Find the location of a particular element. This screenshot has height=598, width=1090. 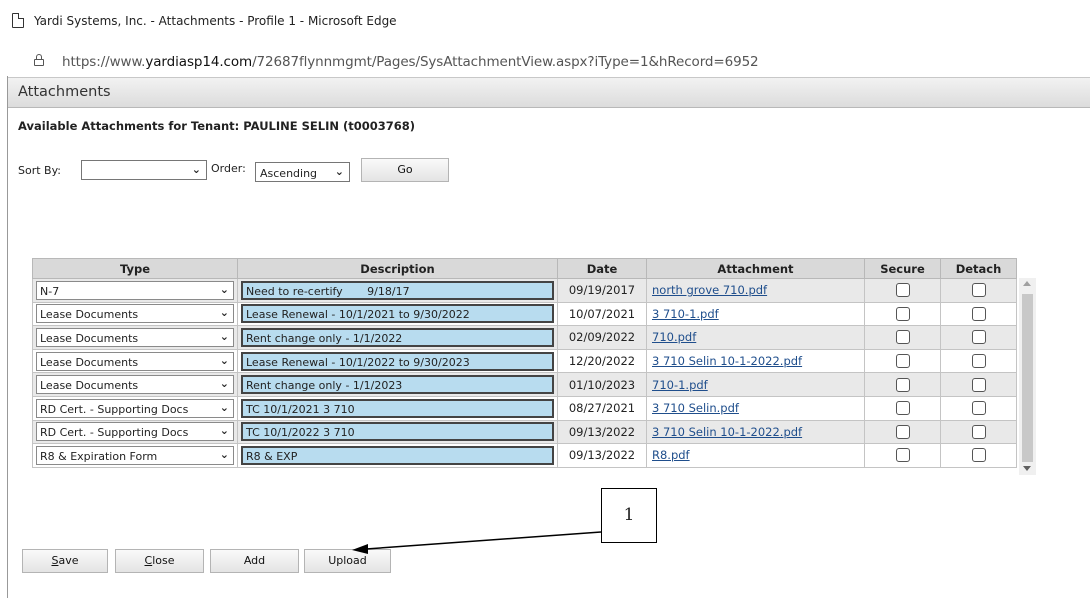

date-cell: 02/09/2022 is located at coordinates (602, 337).